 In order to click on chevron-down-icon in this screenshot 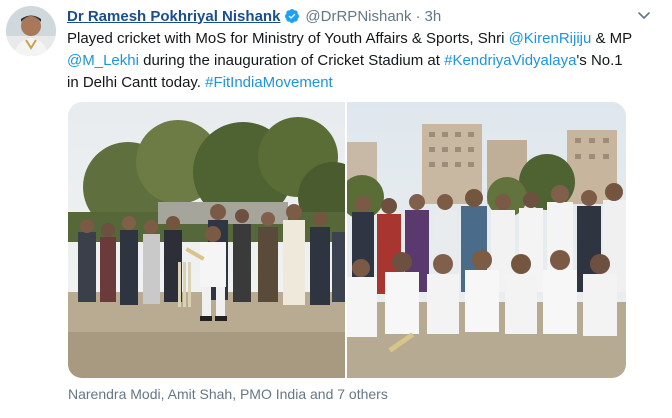, I will do `click(644, 15)`.